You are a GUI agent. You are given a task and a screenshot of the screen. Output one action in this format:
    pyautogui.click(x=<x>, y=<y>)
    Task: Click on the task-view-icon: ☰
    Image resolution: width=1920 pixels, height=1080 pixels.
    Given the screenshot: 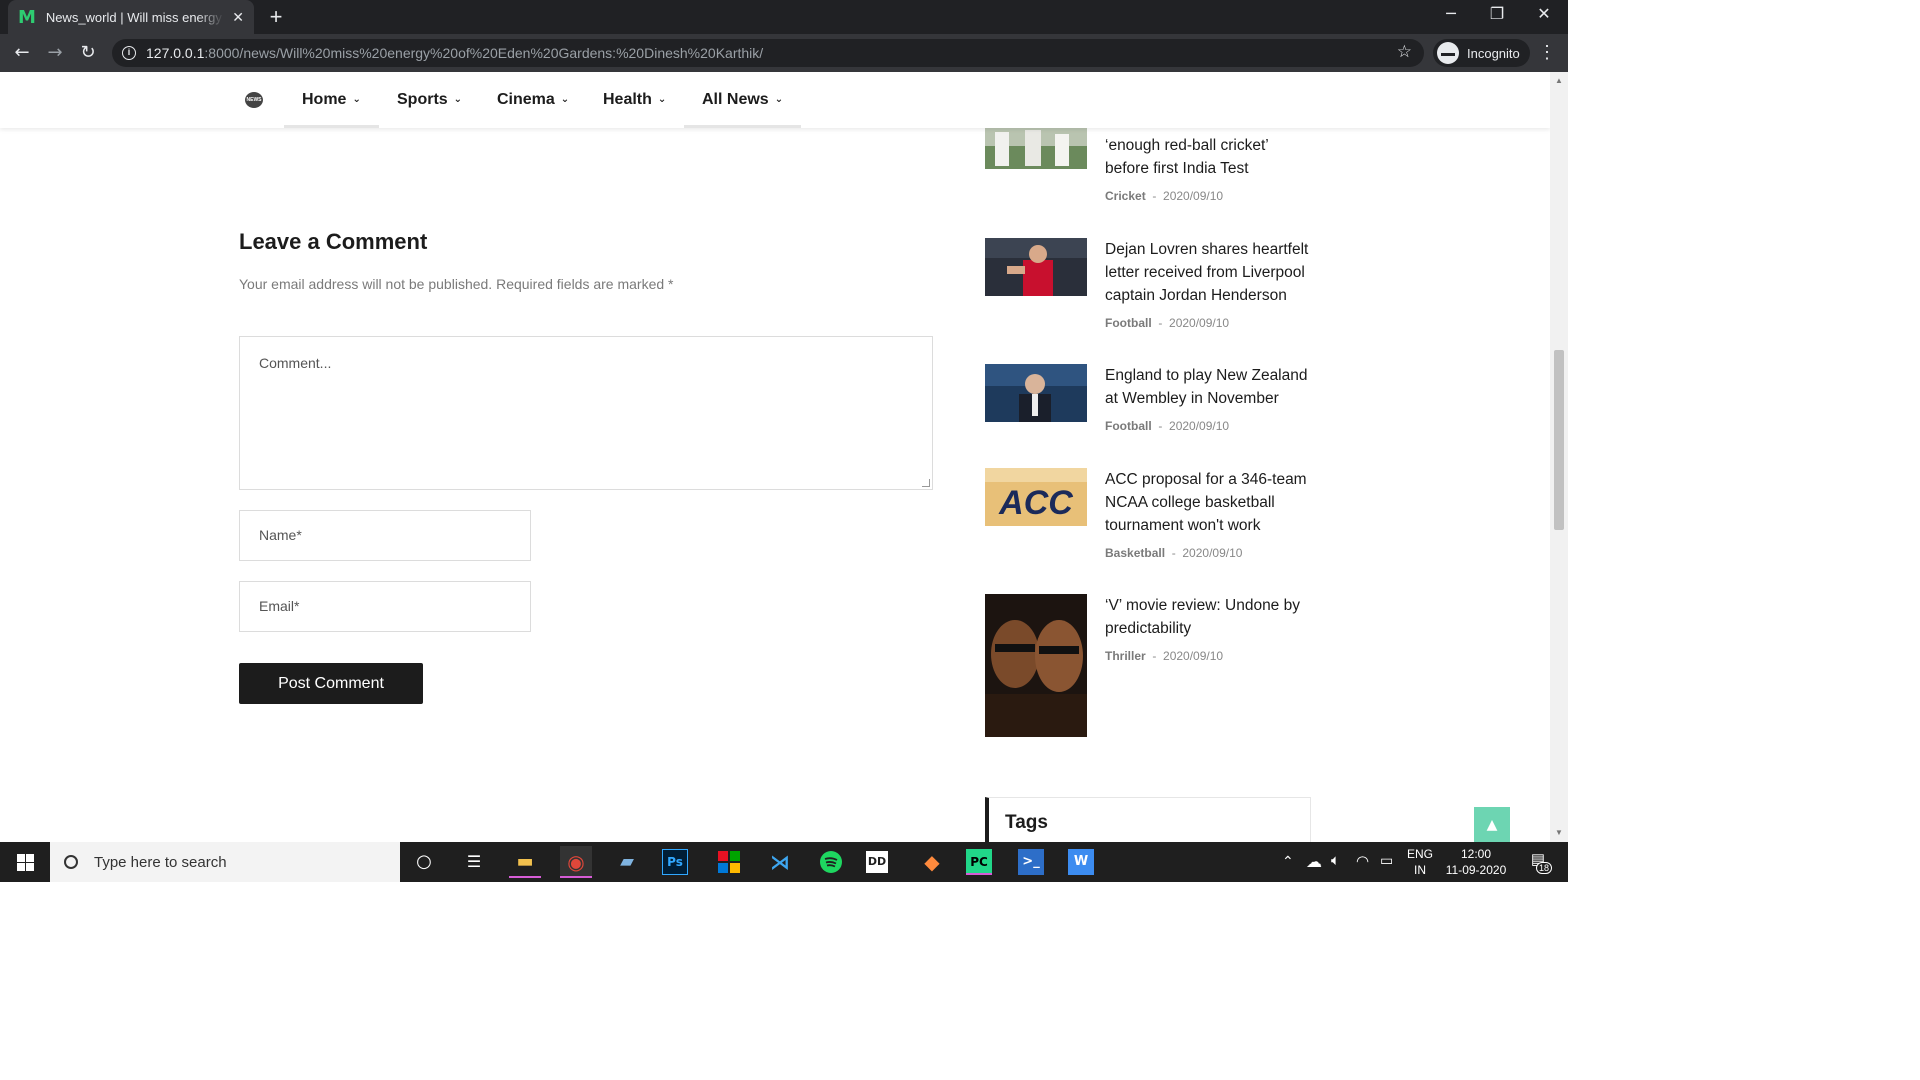 What is the action you would take?
    pyautogui.click(x=474, y=862)
    